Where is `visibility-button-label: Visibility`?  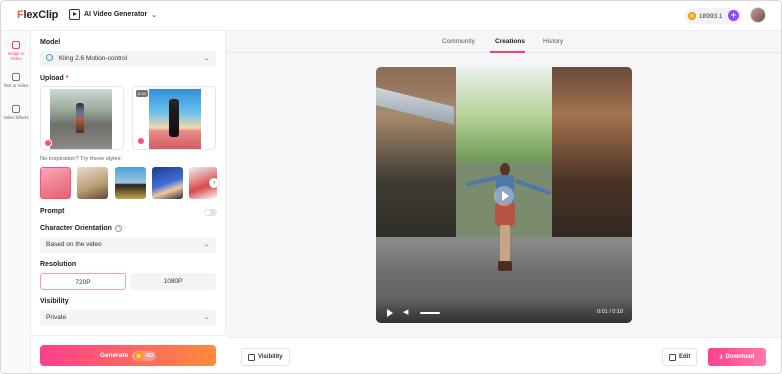 visibility-button-label: Visibility is located at coordinates (270, 357).